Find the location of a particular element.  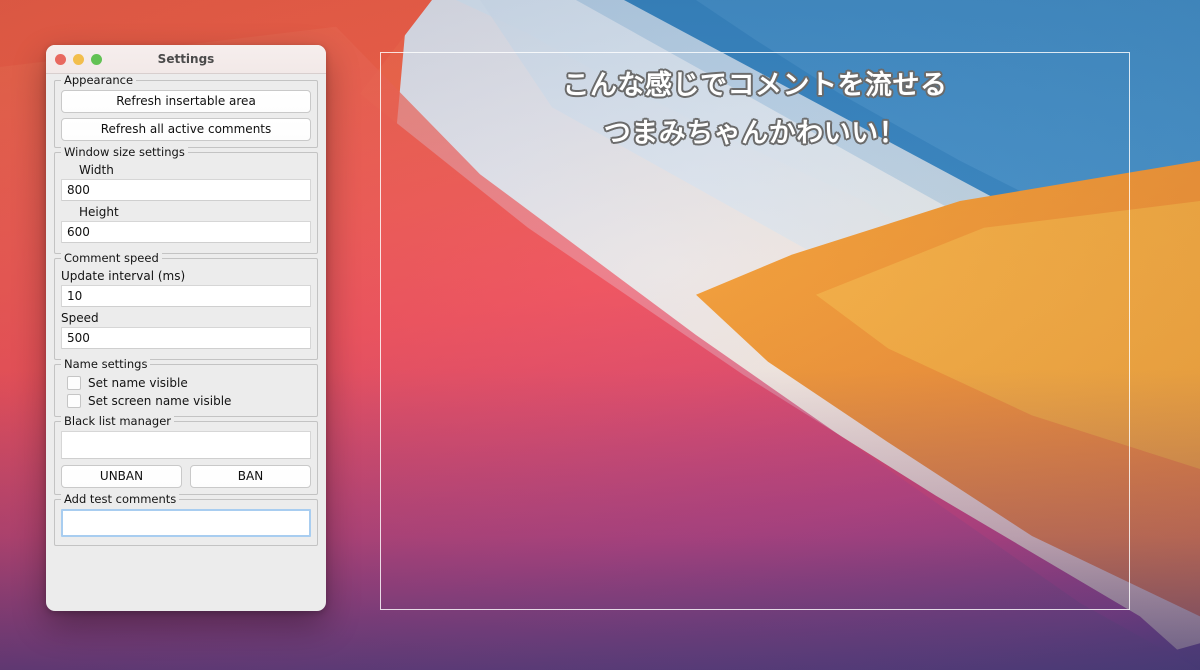

set-screen-name-visible-checkbox is located at coordinates (74, 401).